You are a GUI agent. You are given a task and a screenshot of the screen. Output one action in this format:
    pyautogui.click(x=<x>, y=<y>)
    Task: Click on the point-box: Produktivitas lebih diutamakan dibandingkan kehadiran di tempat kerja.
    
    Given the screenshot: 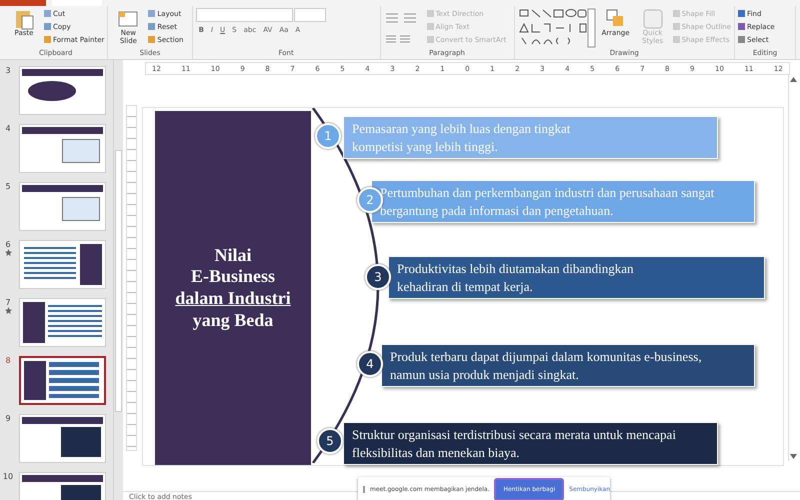 What is the action you would take?
    pyautogui.click(x=576, y=278)
    